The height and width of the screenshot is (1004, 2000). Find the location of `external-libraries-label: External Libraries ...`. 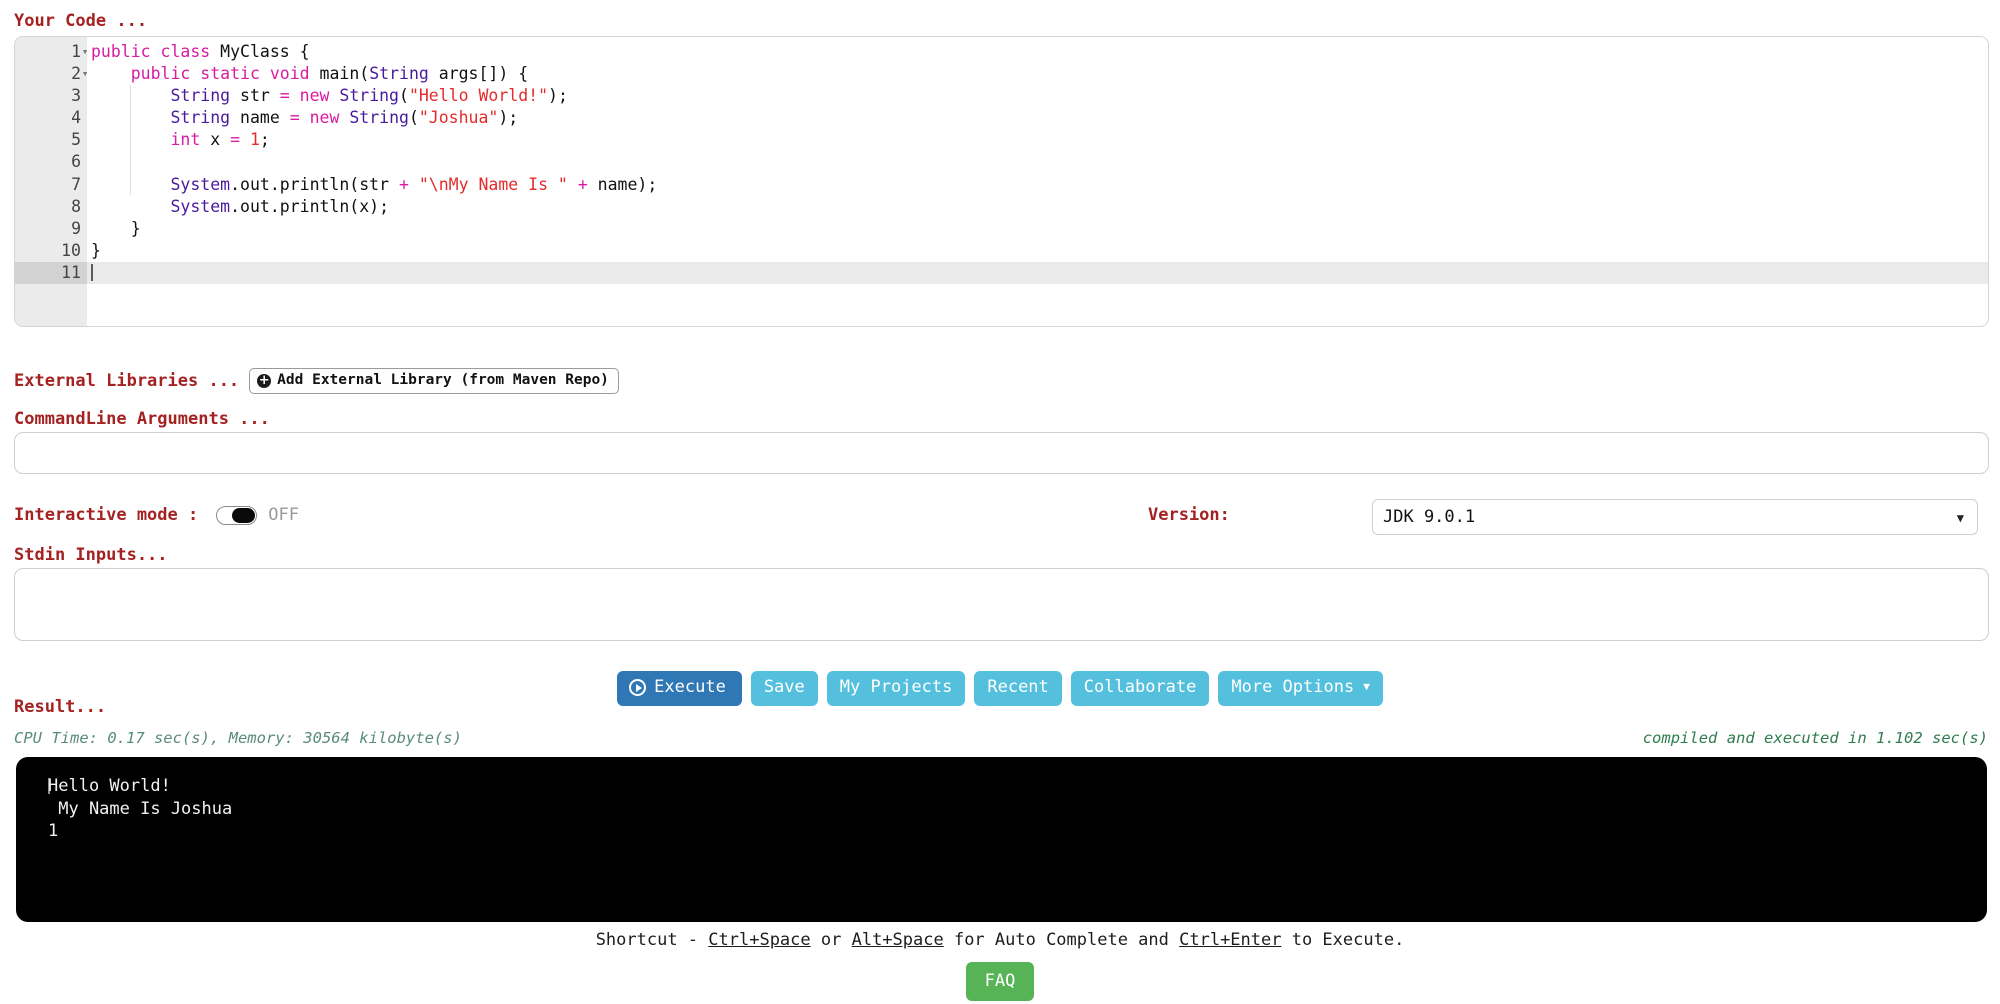

external-libraries-label: External Libraries ... is located at coordinates (127, 381).